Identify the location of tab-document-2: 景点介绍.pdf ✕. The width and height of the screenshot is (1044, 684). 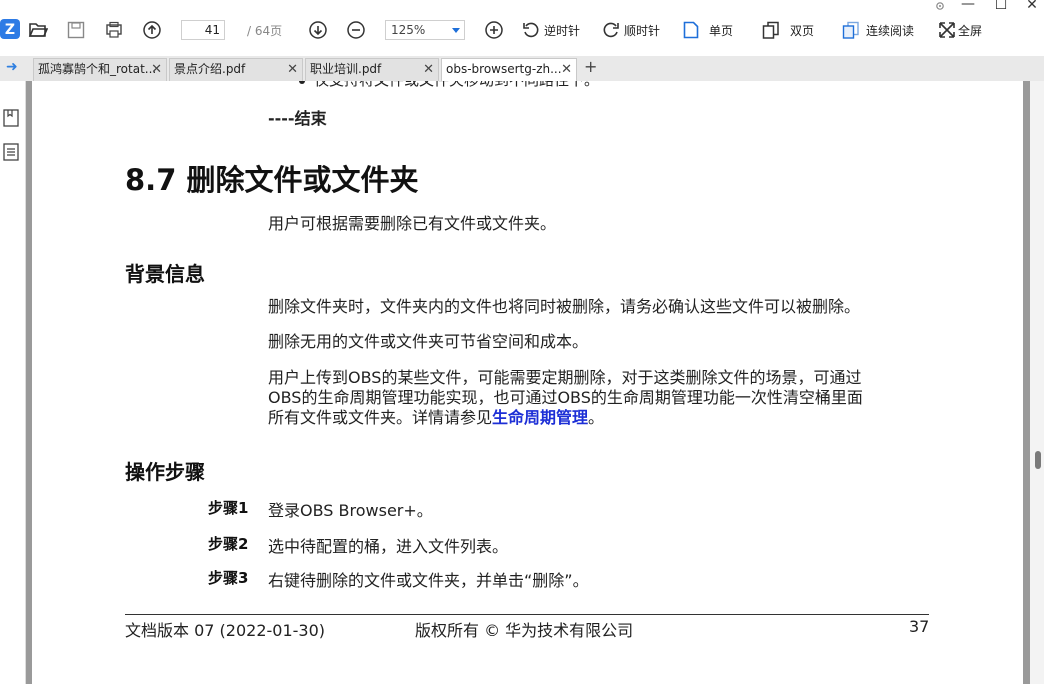
(236, 69).